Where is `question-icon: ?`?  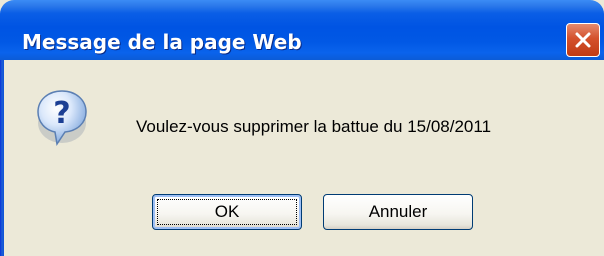
question-icon: ? is located at coordinates (62, 118).